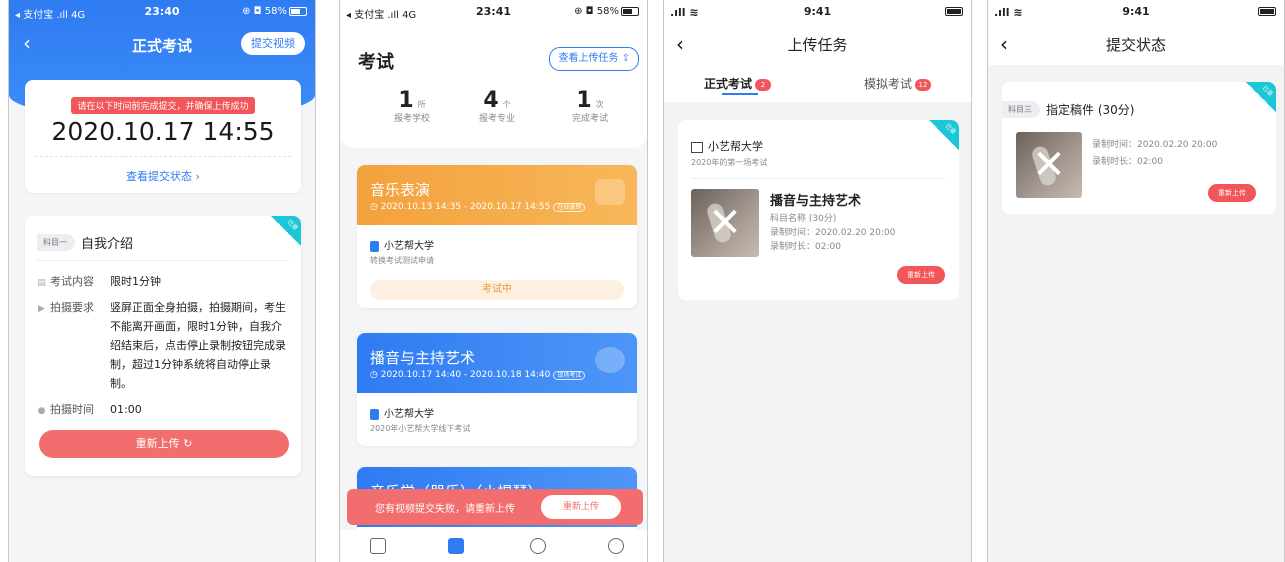 This screenshot has height=562, width=1285. What do you see at coordinates (460, 207) in the screenshot?
I see `exam-date-text: ◷ 2020.10.13 14:35 - 2020.10.17 14:55` at bounding box center [460, 207].